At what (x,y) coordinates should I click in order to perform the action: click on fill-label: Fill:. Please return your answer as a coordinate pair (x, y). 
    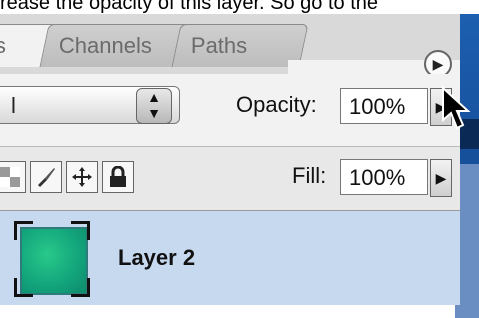
    Looking at the image, I should click on (309, 175).